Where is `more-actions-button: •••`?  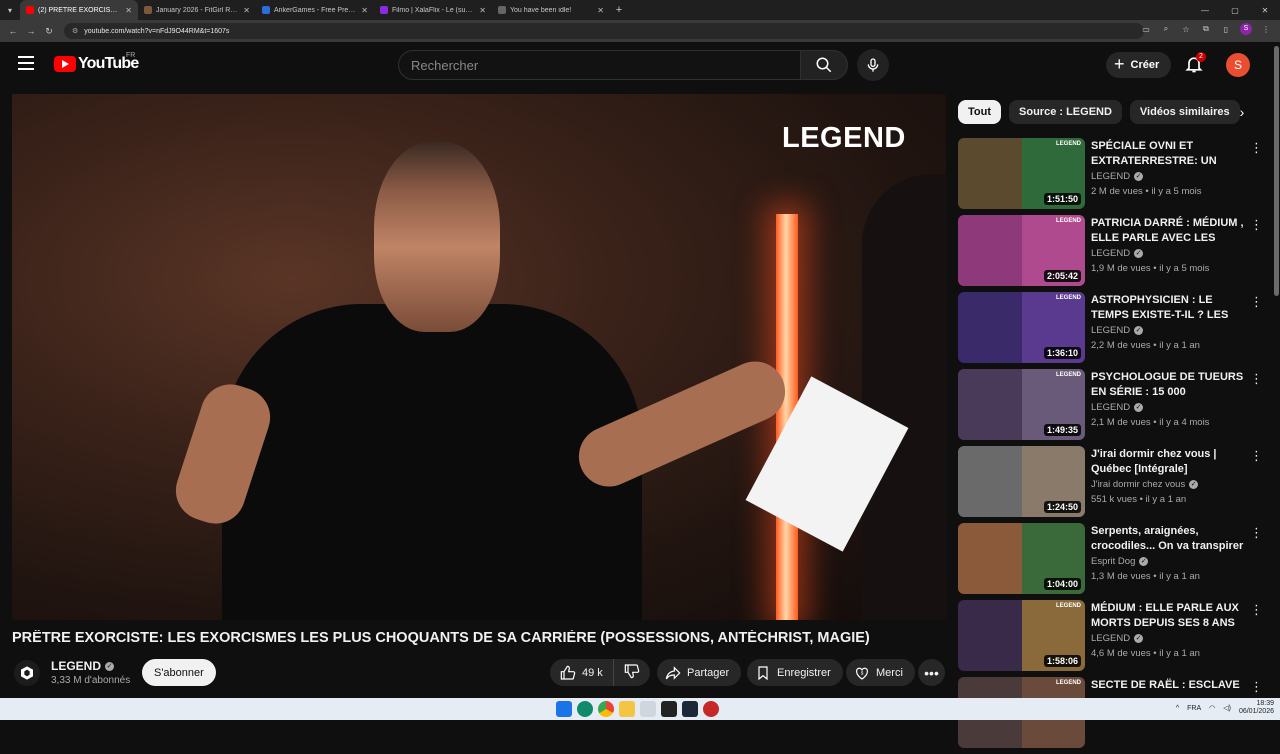
more-actions-button: ••• is located at coordinates (931, 672).